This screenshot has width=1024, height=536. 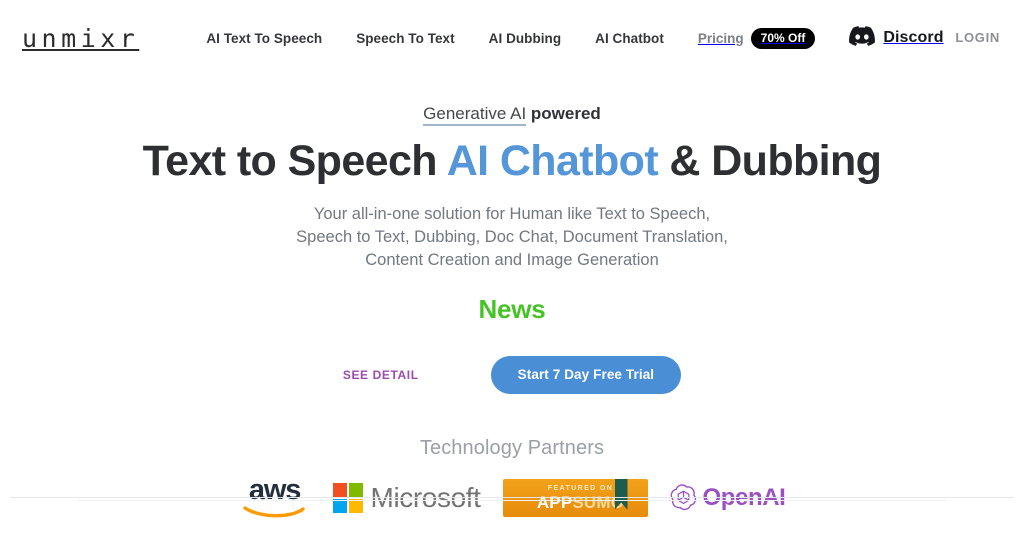 I want to click on technology-partners-heading: Technology Partners, so click(x=512, y=447).